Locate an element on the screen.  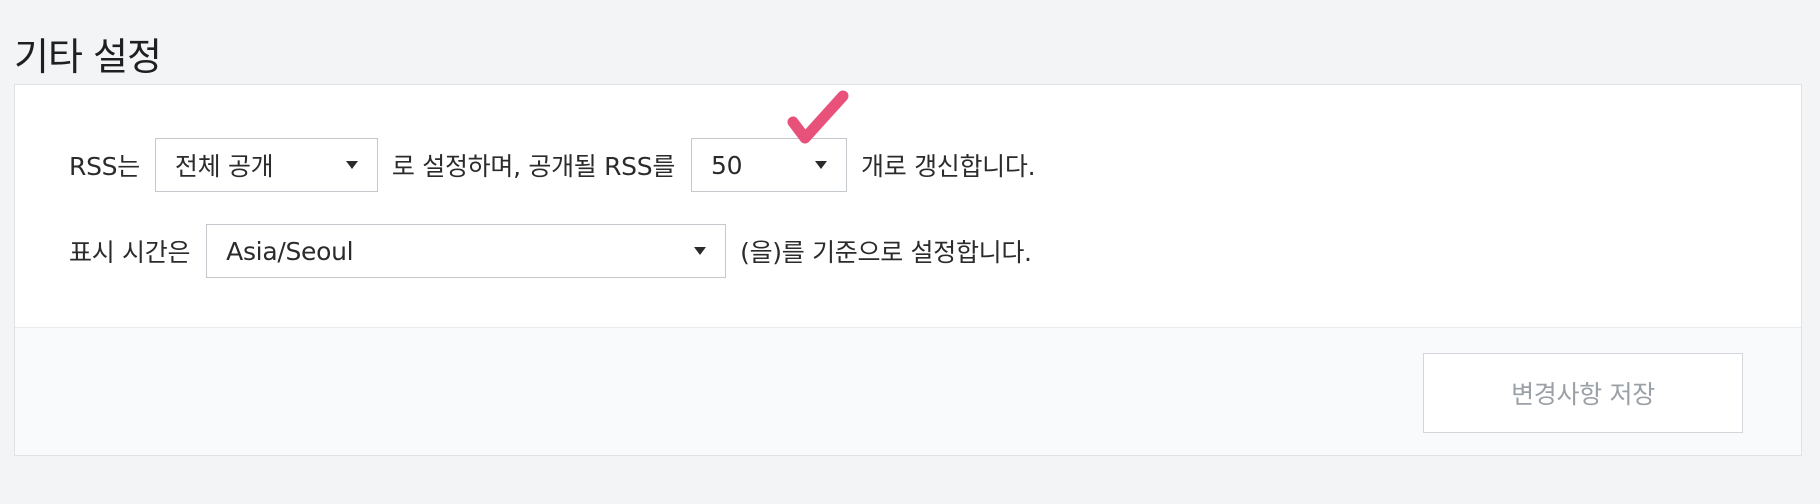
check-mark-icon is located at coordinates (818, 117).